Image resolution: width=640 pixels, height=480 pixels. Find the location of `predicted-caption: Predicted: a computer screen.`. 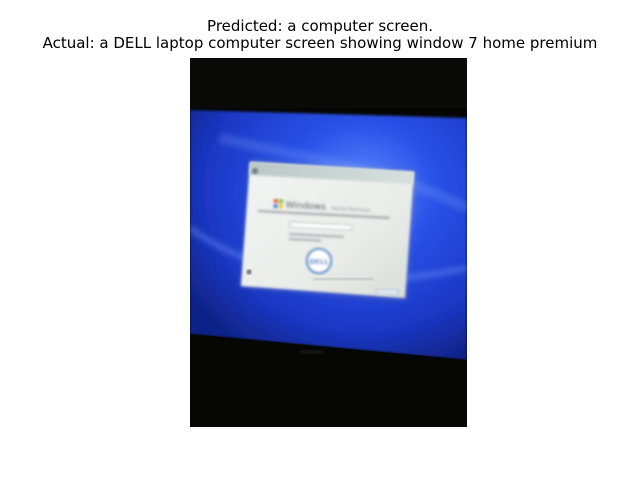

predicted-caption: Predicted: a computer screen. is located at coordinates (320, 26).